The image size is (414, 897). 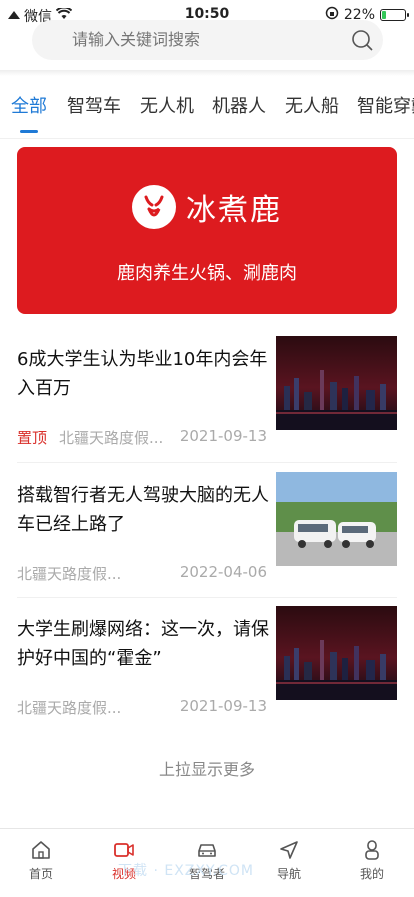 I want to click on tab-robot: 机器人, so click(x=239, y=105).